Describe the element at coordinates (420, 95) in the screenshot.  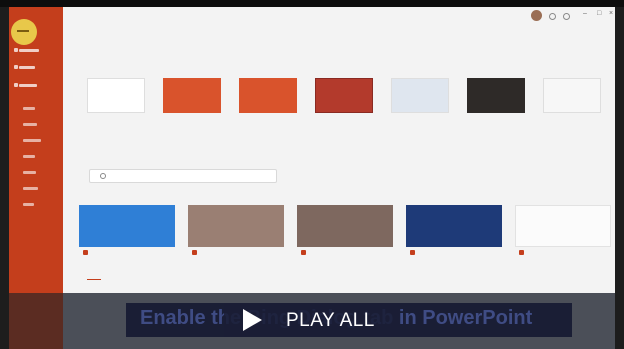
I see `template-photo` at that location.